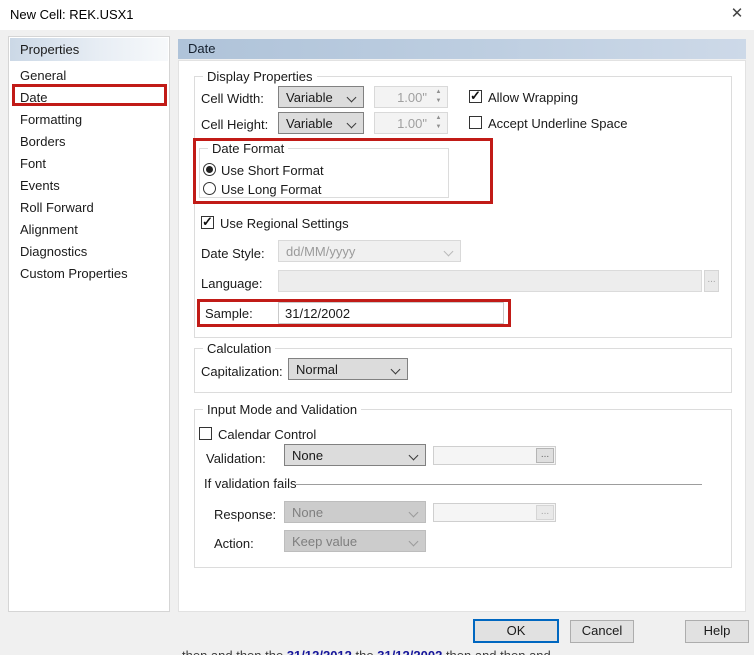  Describe the element at coordinates (462, 49) in the screenshot. I see `page-title: Date` at that location.